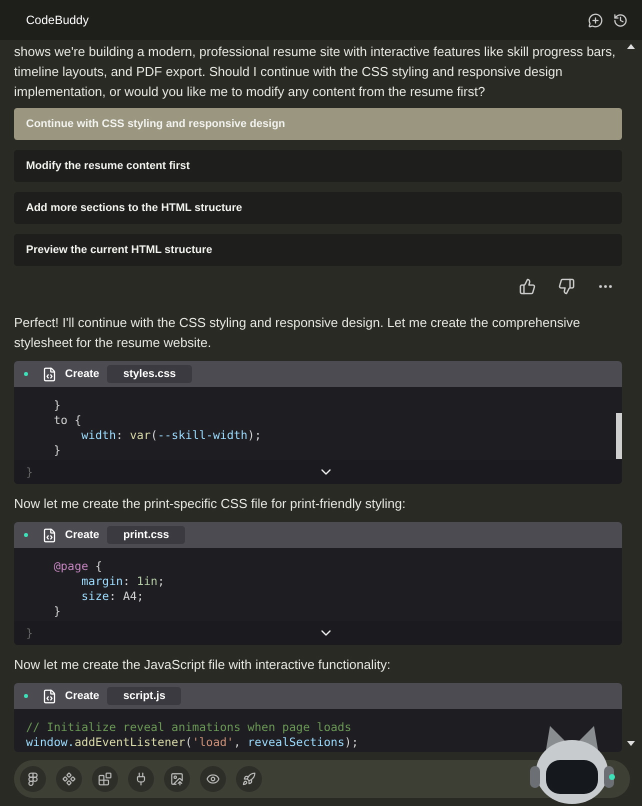  I want to click on code-line: @page {, so click(78, 566).